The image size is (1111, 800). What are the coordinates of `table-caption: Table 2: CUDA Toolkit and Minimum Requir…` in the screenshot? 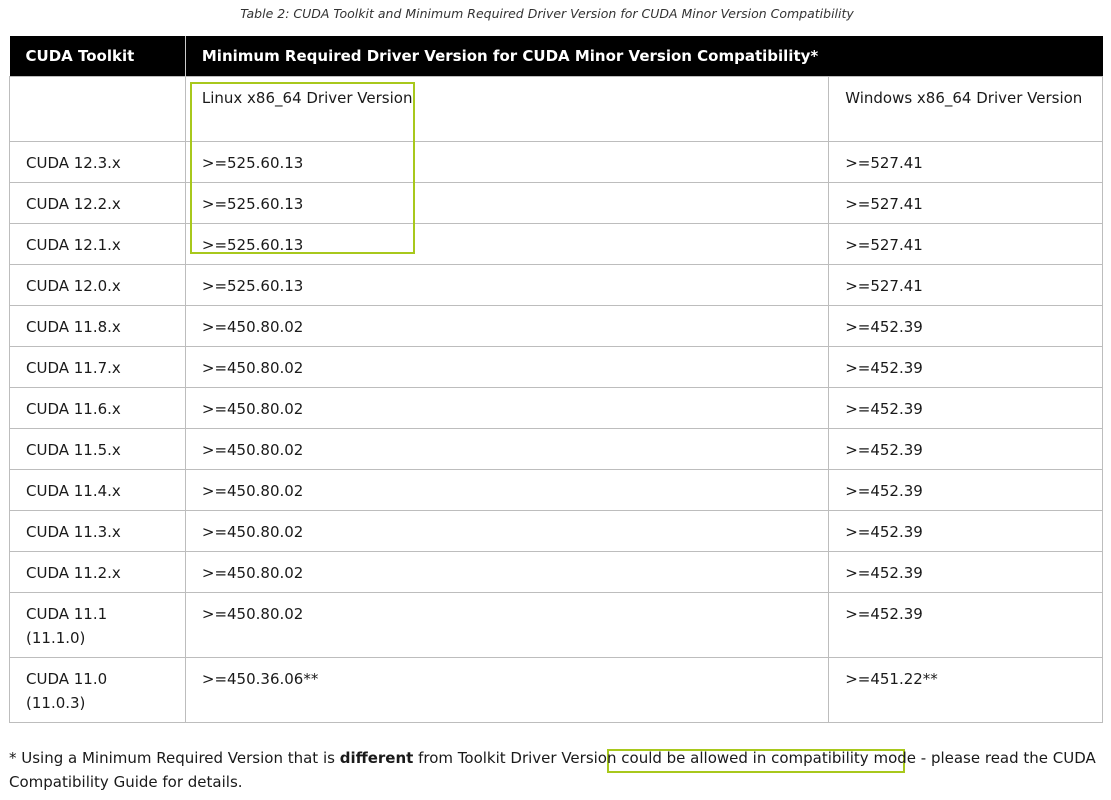 It's located at (547, 13).